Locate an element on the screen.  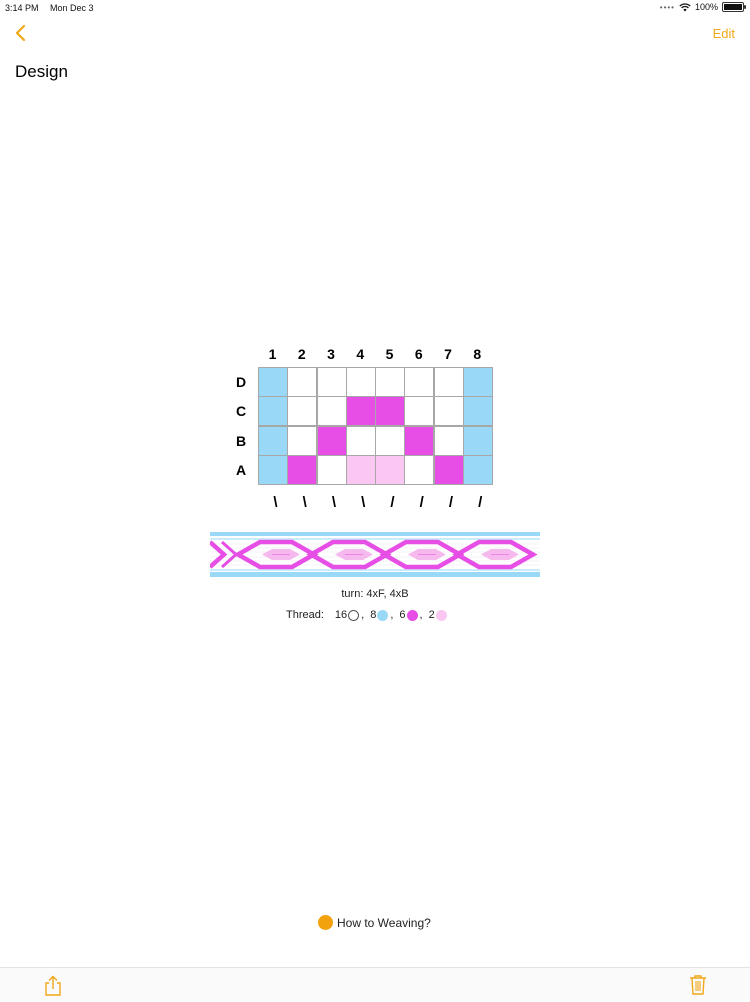
row-label: C is located at coordinates (241, 411).